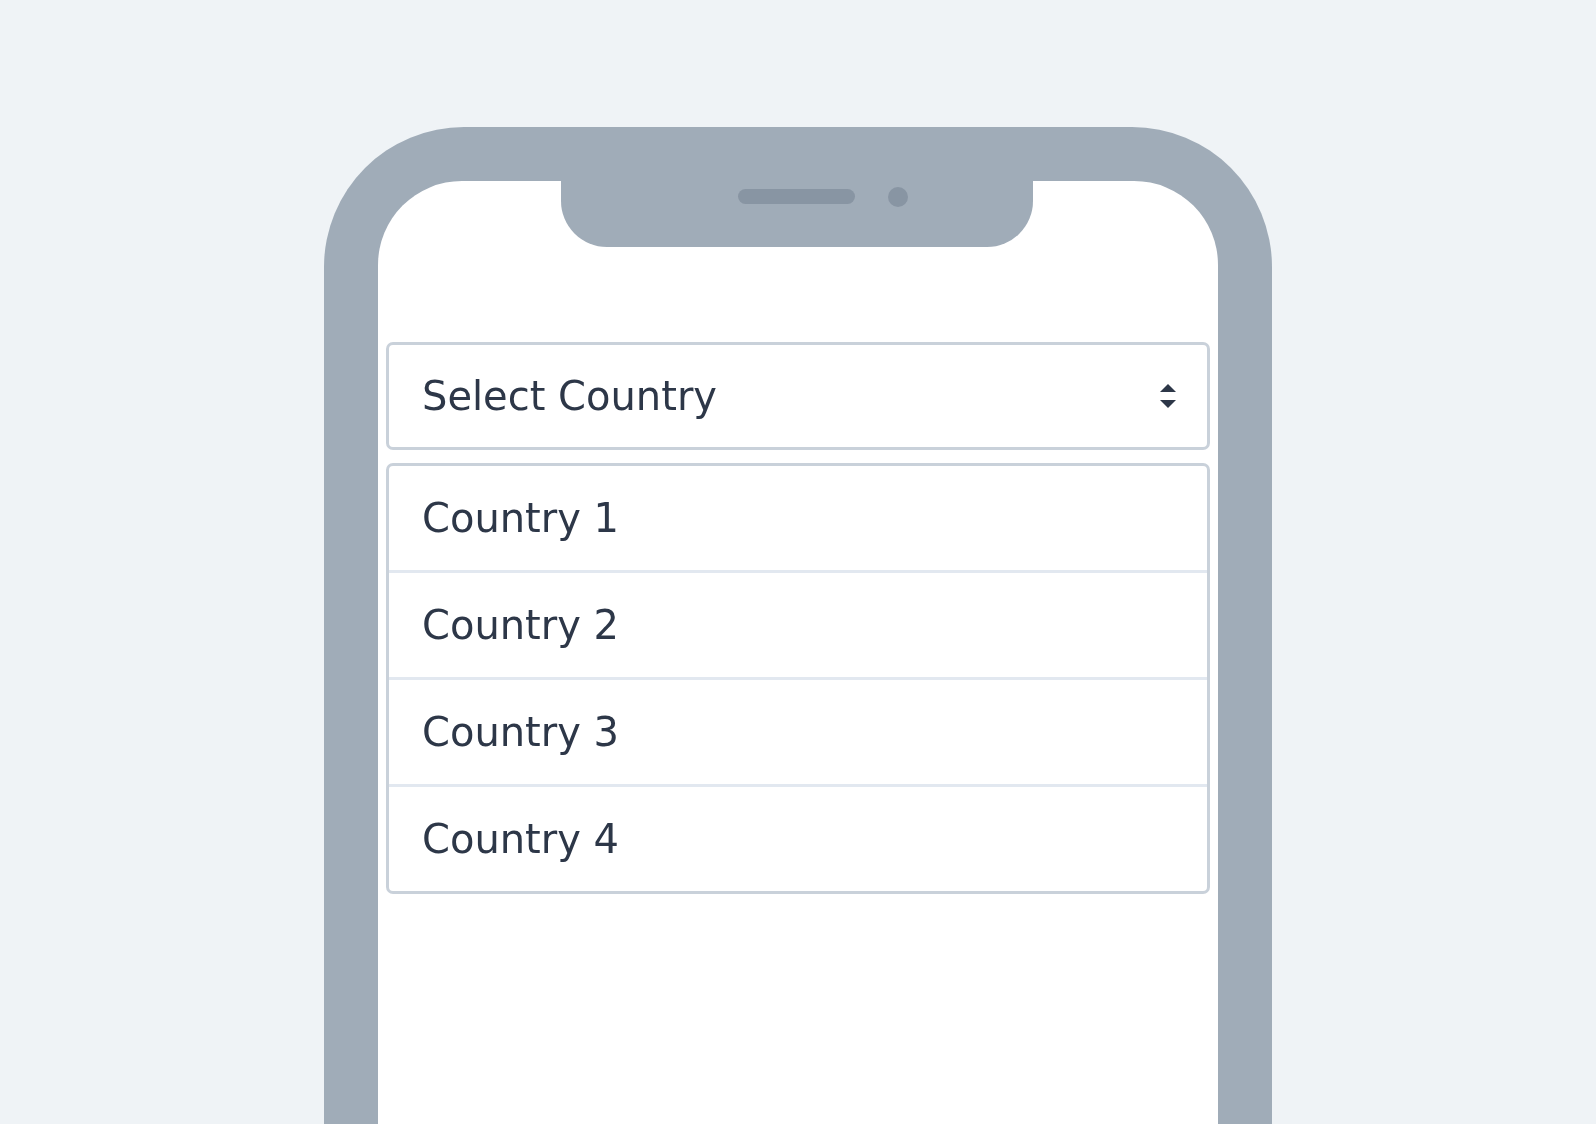 Image resolution: width=1596 pixels, height=1124 pixels. Describe the element at coordinates (898, 197) in the screenshot. I see `camera-dot` at that location.